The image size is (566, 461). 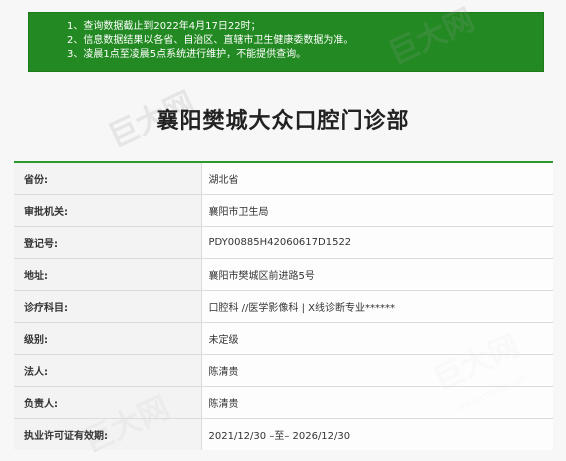 I want to click on row-value-text: 襄阳市樊城区前进路5号, so click(x=261, y=276).